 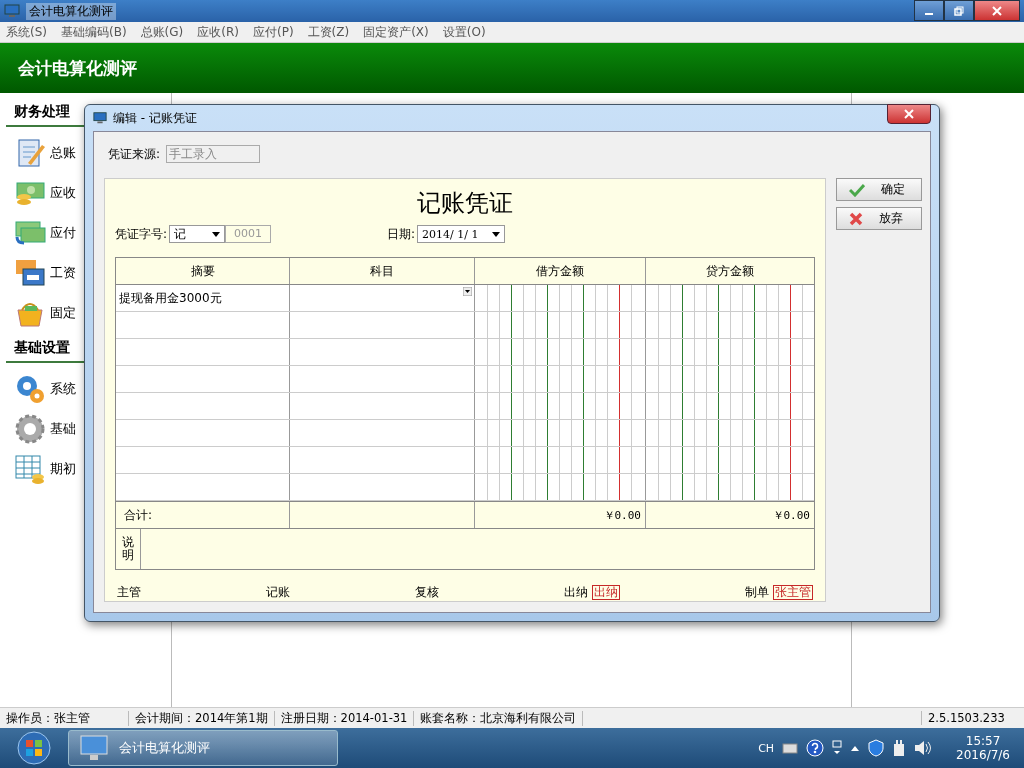 What do you see at coordinates (63, 429) in the screenshot?
I see `sidebar-item: 基础` at bounding box center [63, 429].